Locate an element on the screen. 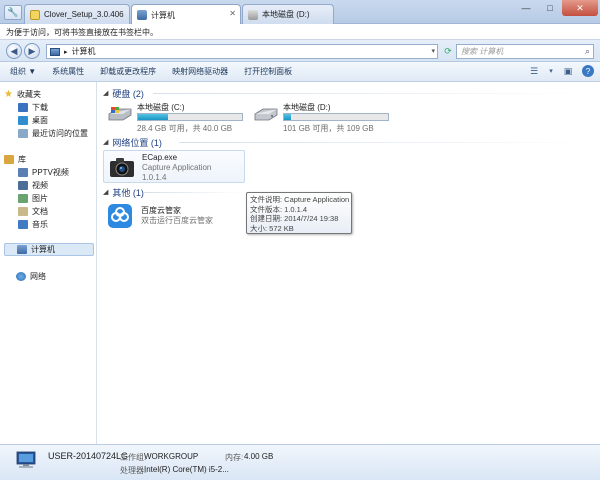  close-window-button: ✕ is located at coordinates (580, 8).